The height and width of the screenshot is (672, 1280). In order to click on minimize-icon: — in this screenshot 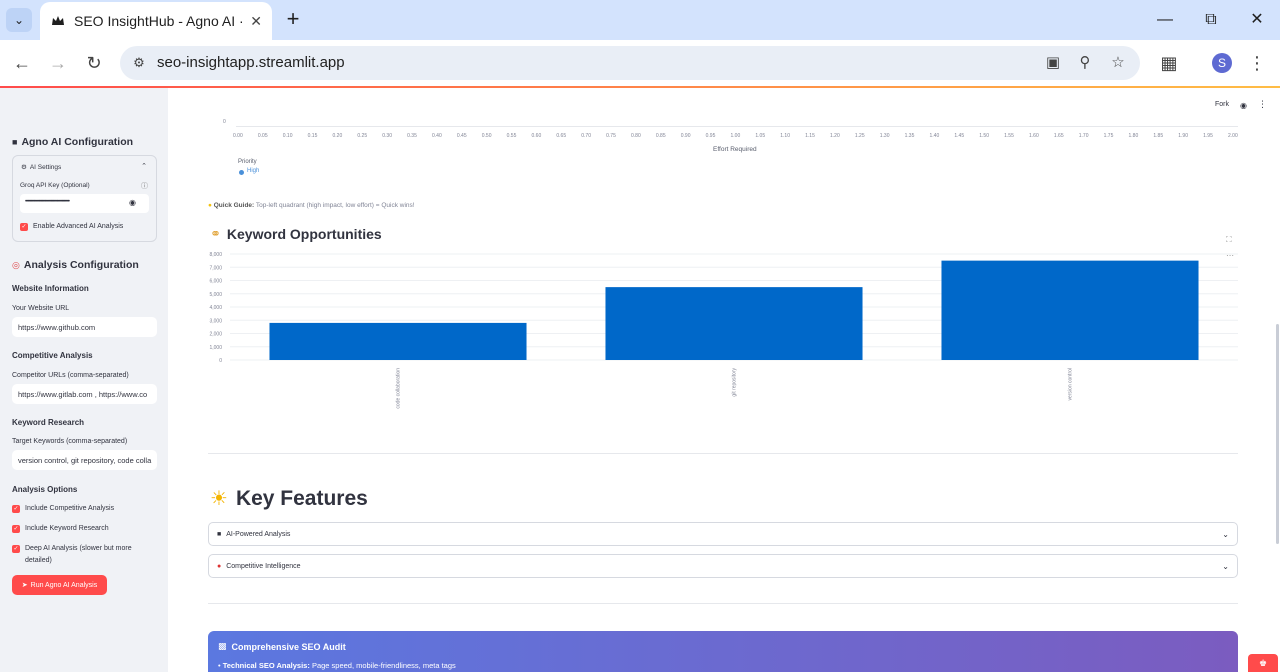, I will do `click(1165, 20)`.